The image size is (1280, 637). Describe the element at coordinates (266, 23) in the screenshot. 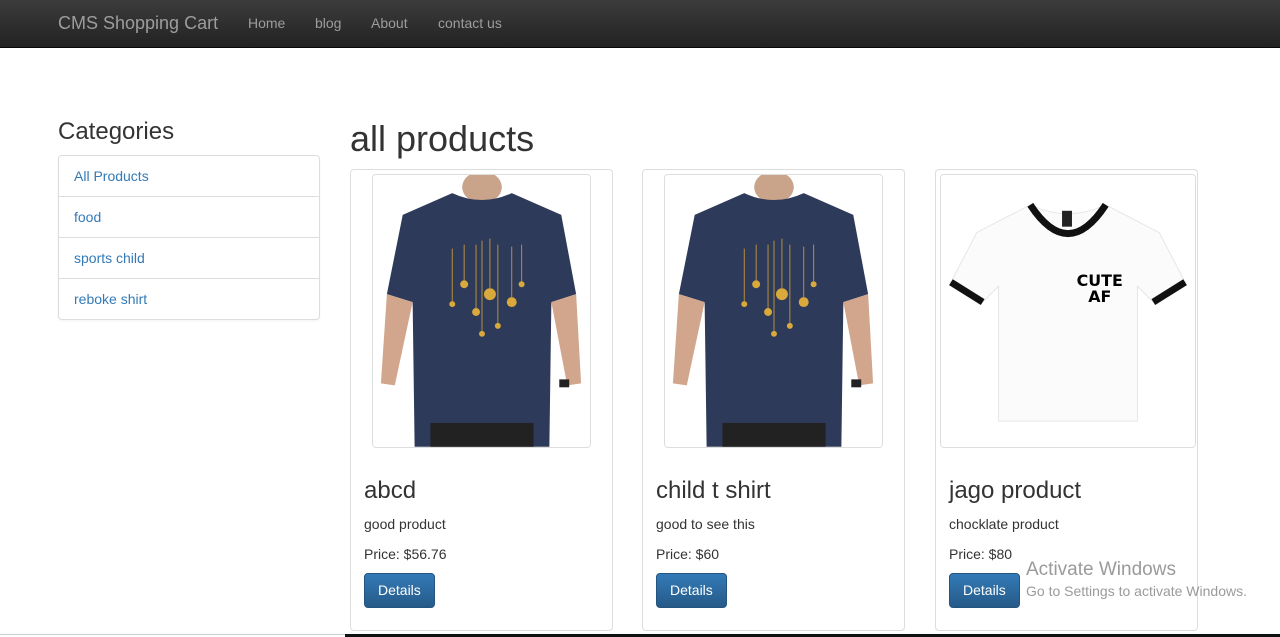

I see `nav-home: Home` at that location.